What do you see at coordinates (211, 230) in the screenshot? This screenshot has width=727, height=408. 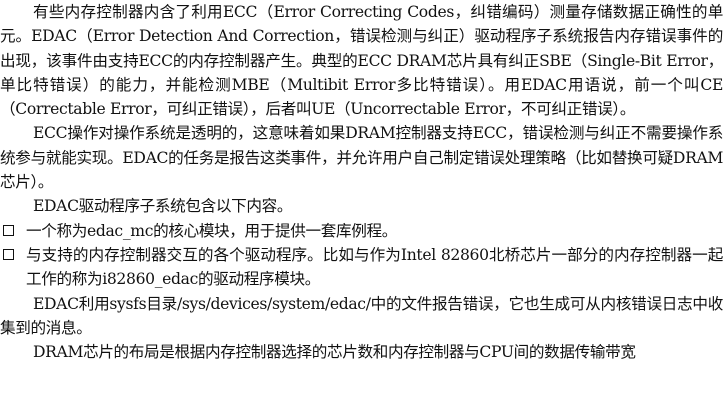 I see `list-item-text: 一个称为edac_mc的核心模块，用于提供一套库例程。` at bounding box center [211, 230].